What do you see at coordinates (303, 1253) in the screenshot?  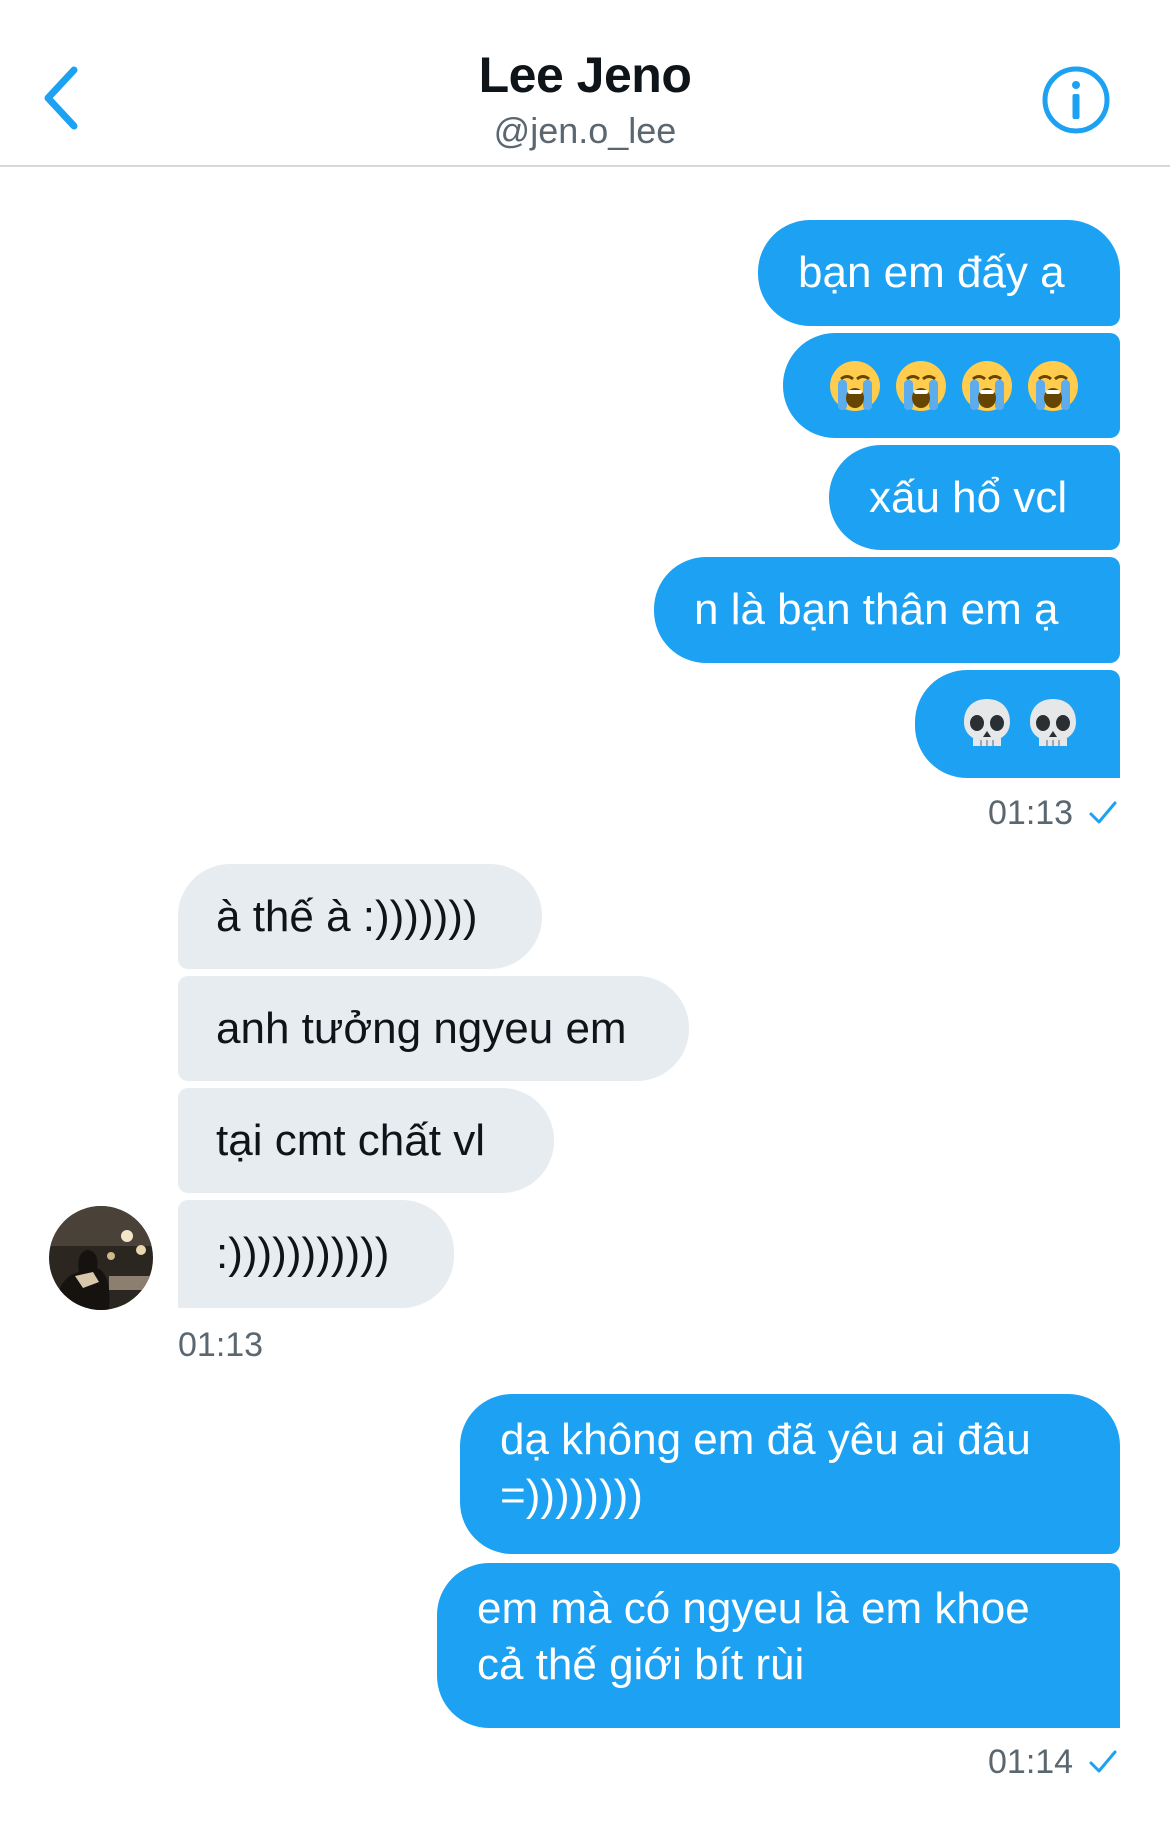 I see `message-text: :)))))))))))` at bounding box center [303, 1253].